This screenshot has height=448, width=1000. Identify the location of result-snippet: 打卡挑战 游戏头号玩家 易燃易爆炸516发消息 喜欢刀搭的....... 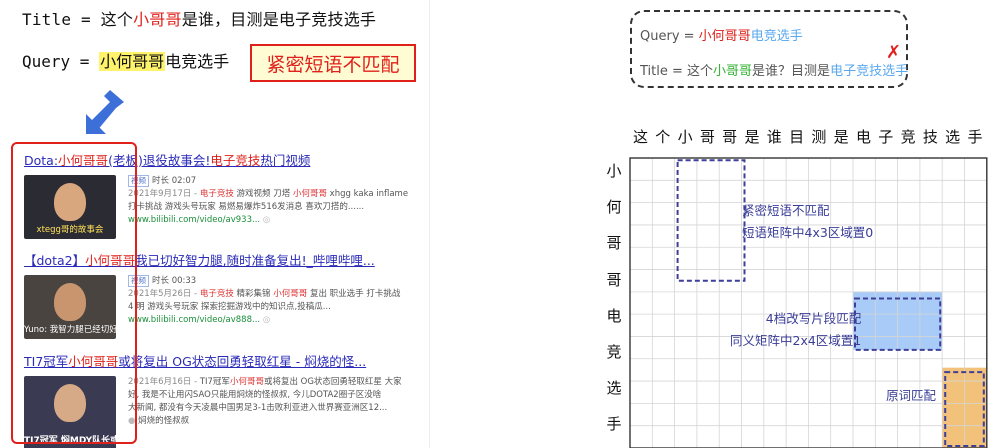
(246, 207).